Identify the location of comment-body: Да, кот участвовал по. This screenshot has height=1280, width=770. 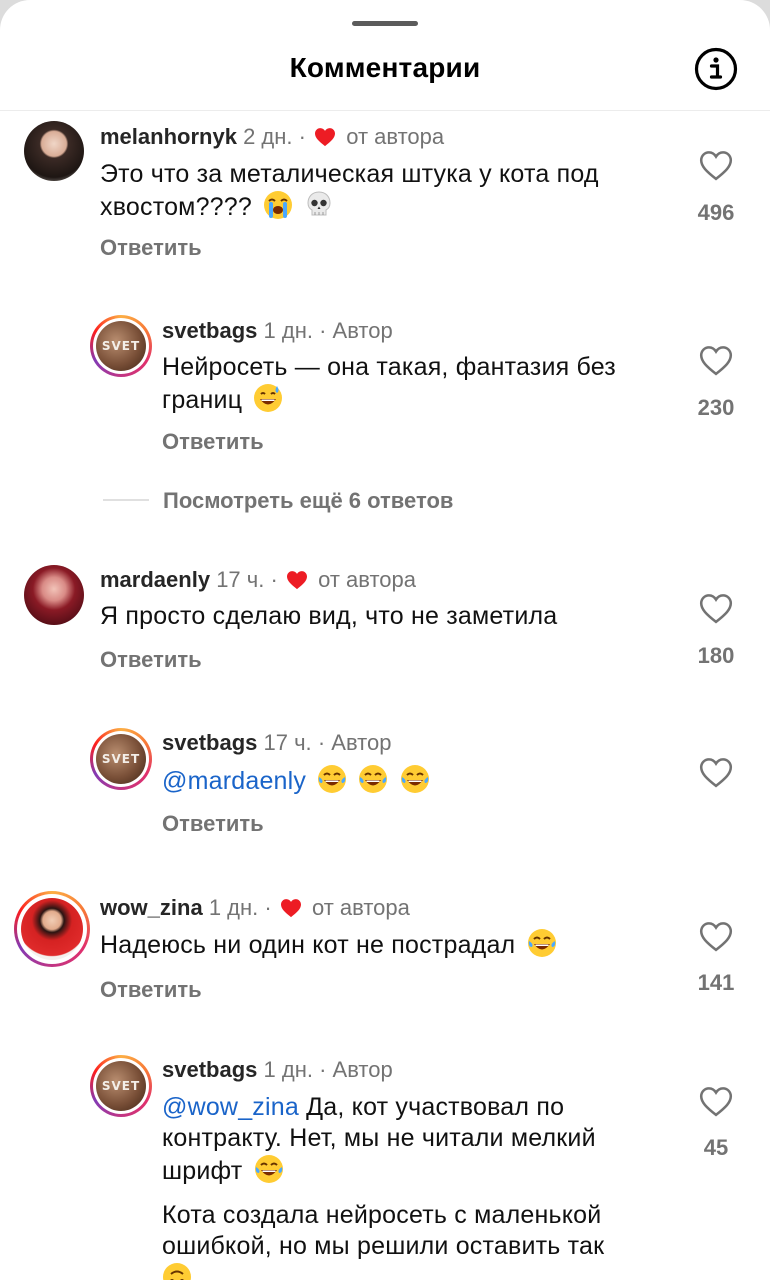
(435, 1107).